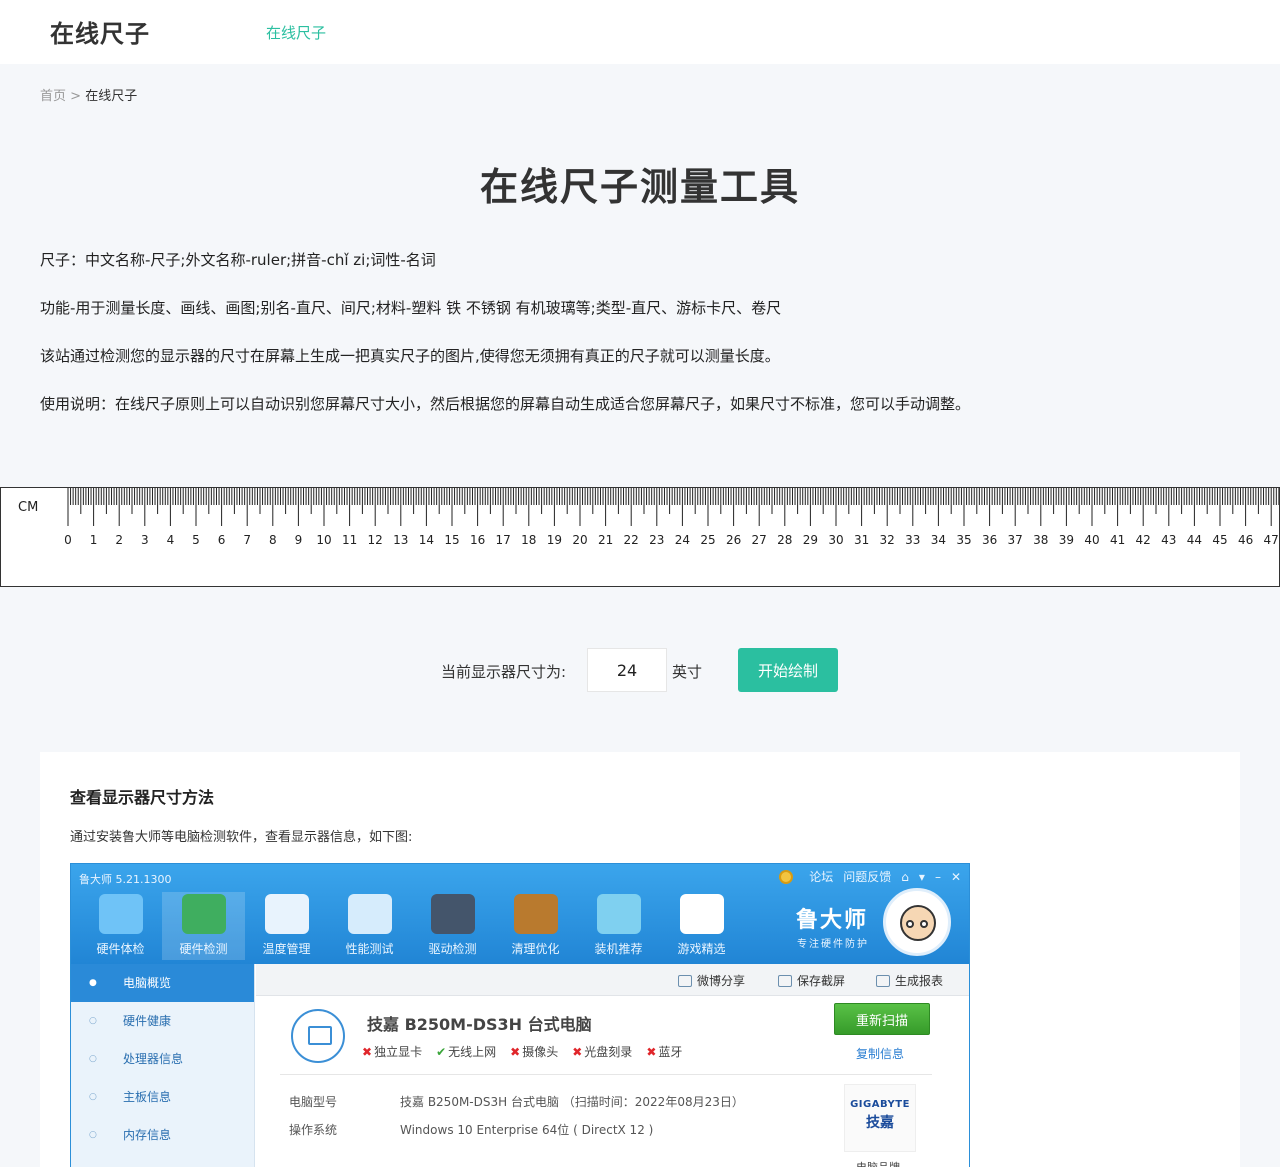 This screenshot has width=1280, height=1167. What do you see at coordinates (398, 1052) in the screenshot?
I see `hardware-tag-label: 独立显卡` at bounding box center [398, 1052].